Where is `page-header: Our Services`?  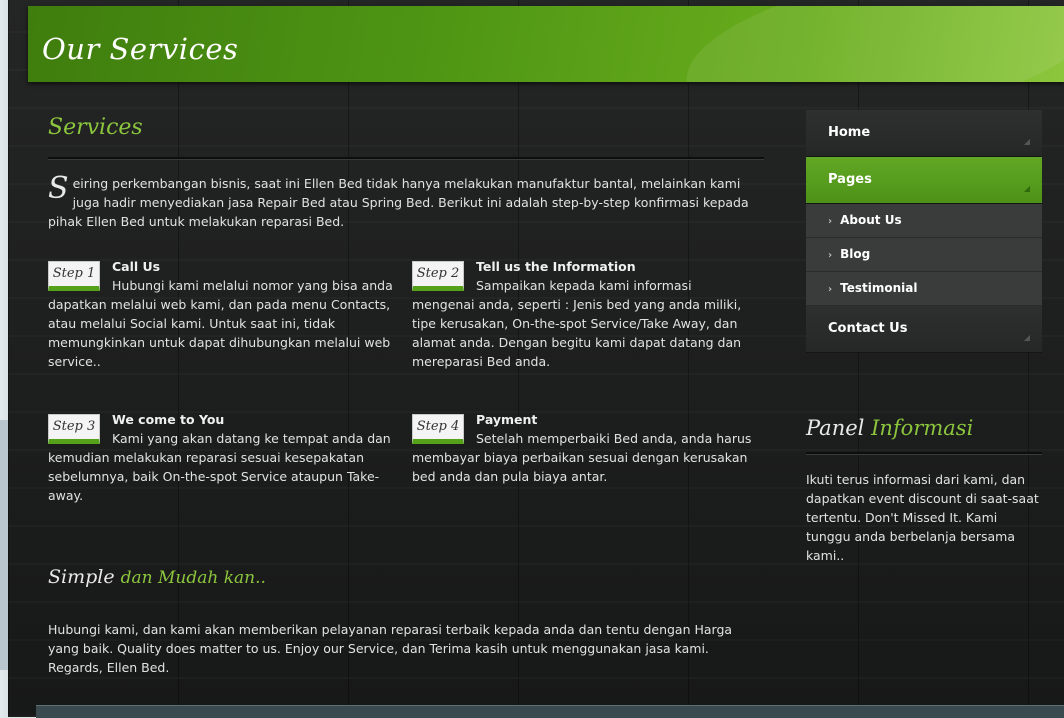
page-header: Our Services is located at coordinates (546, 44).